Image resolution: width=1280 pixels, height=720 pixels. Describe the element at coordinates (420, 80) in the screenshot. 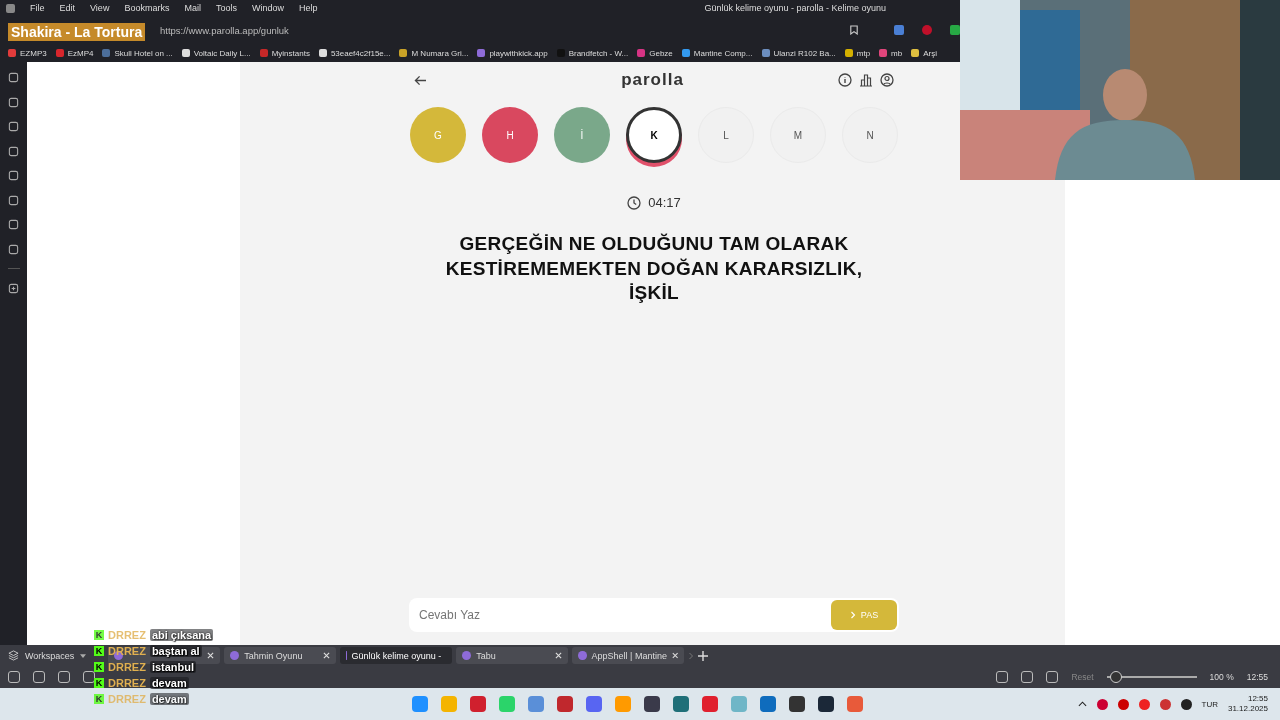

I see `back-arrow-icon` at that location.